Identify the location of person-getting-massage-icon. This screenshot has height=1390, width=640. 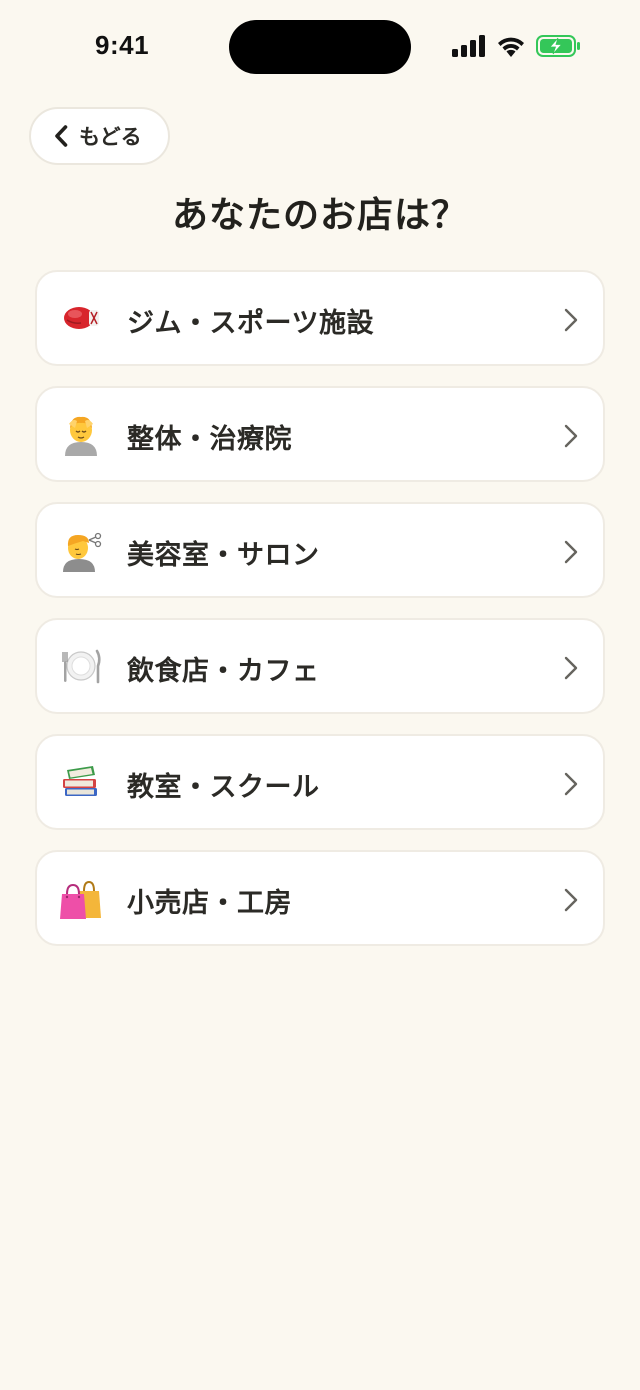
(81, 436).